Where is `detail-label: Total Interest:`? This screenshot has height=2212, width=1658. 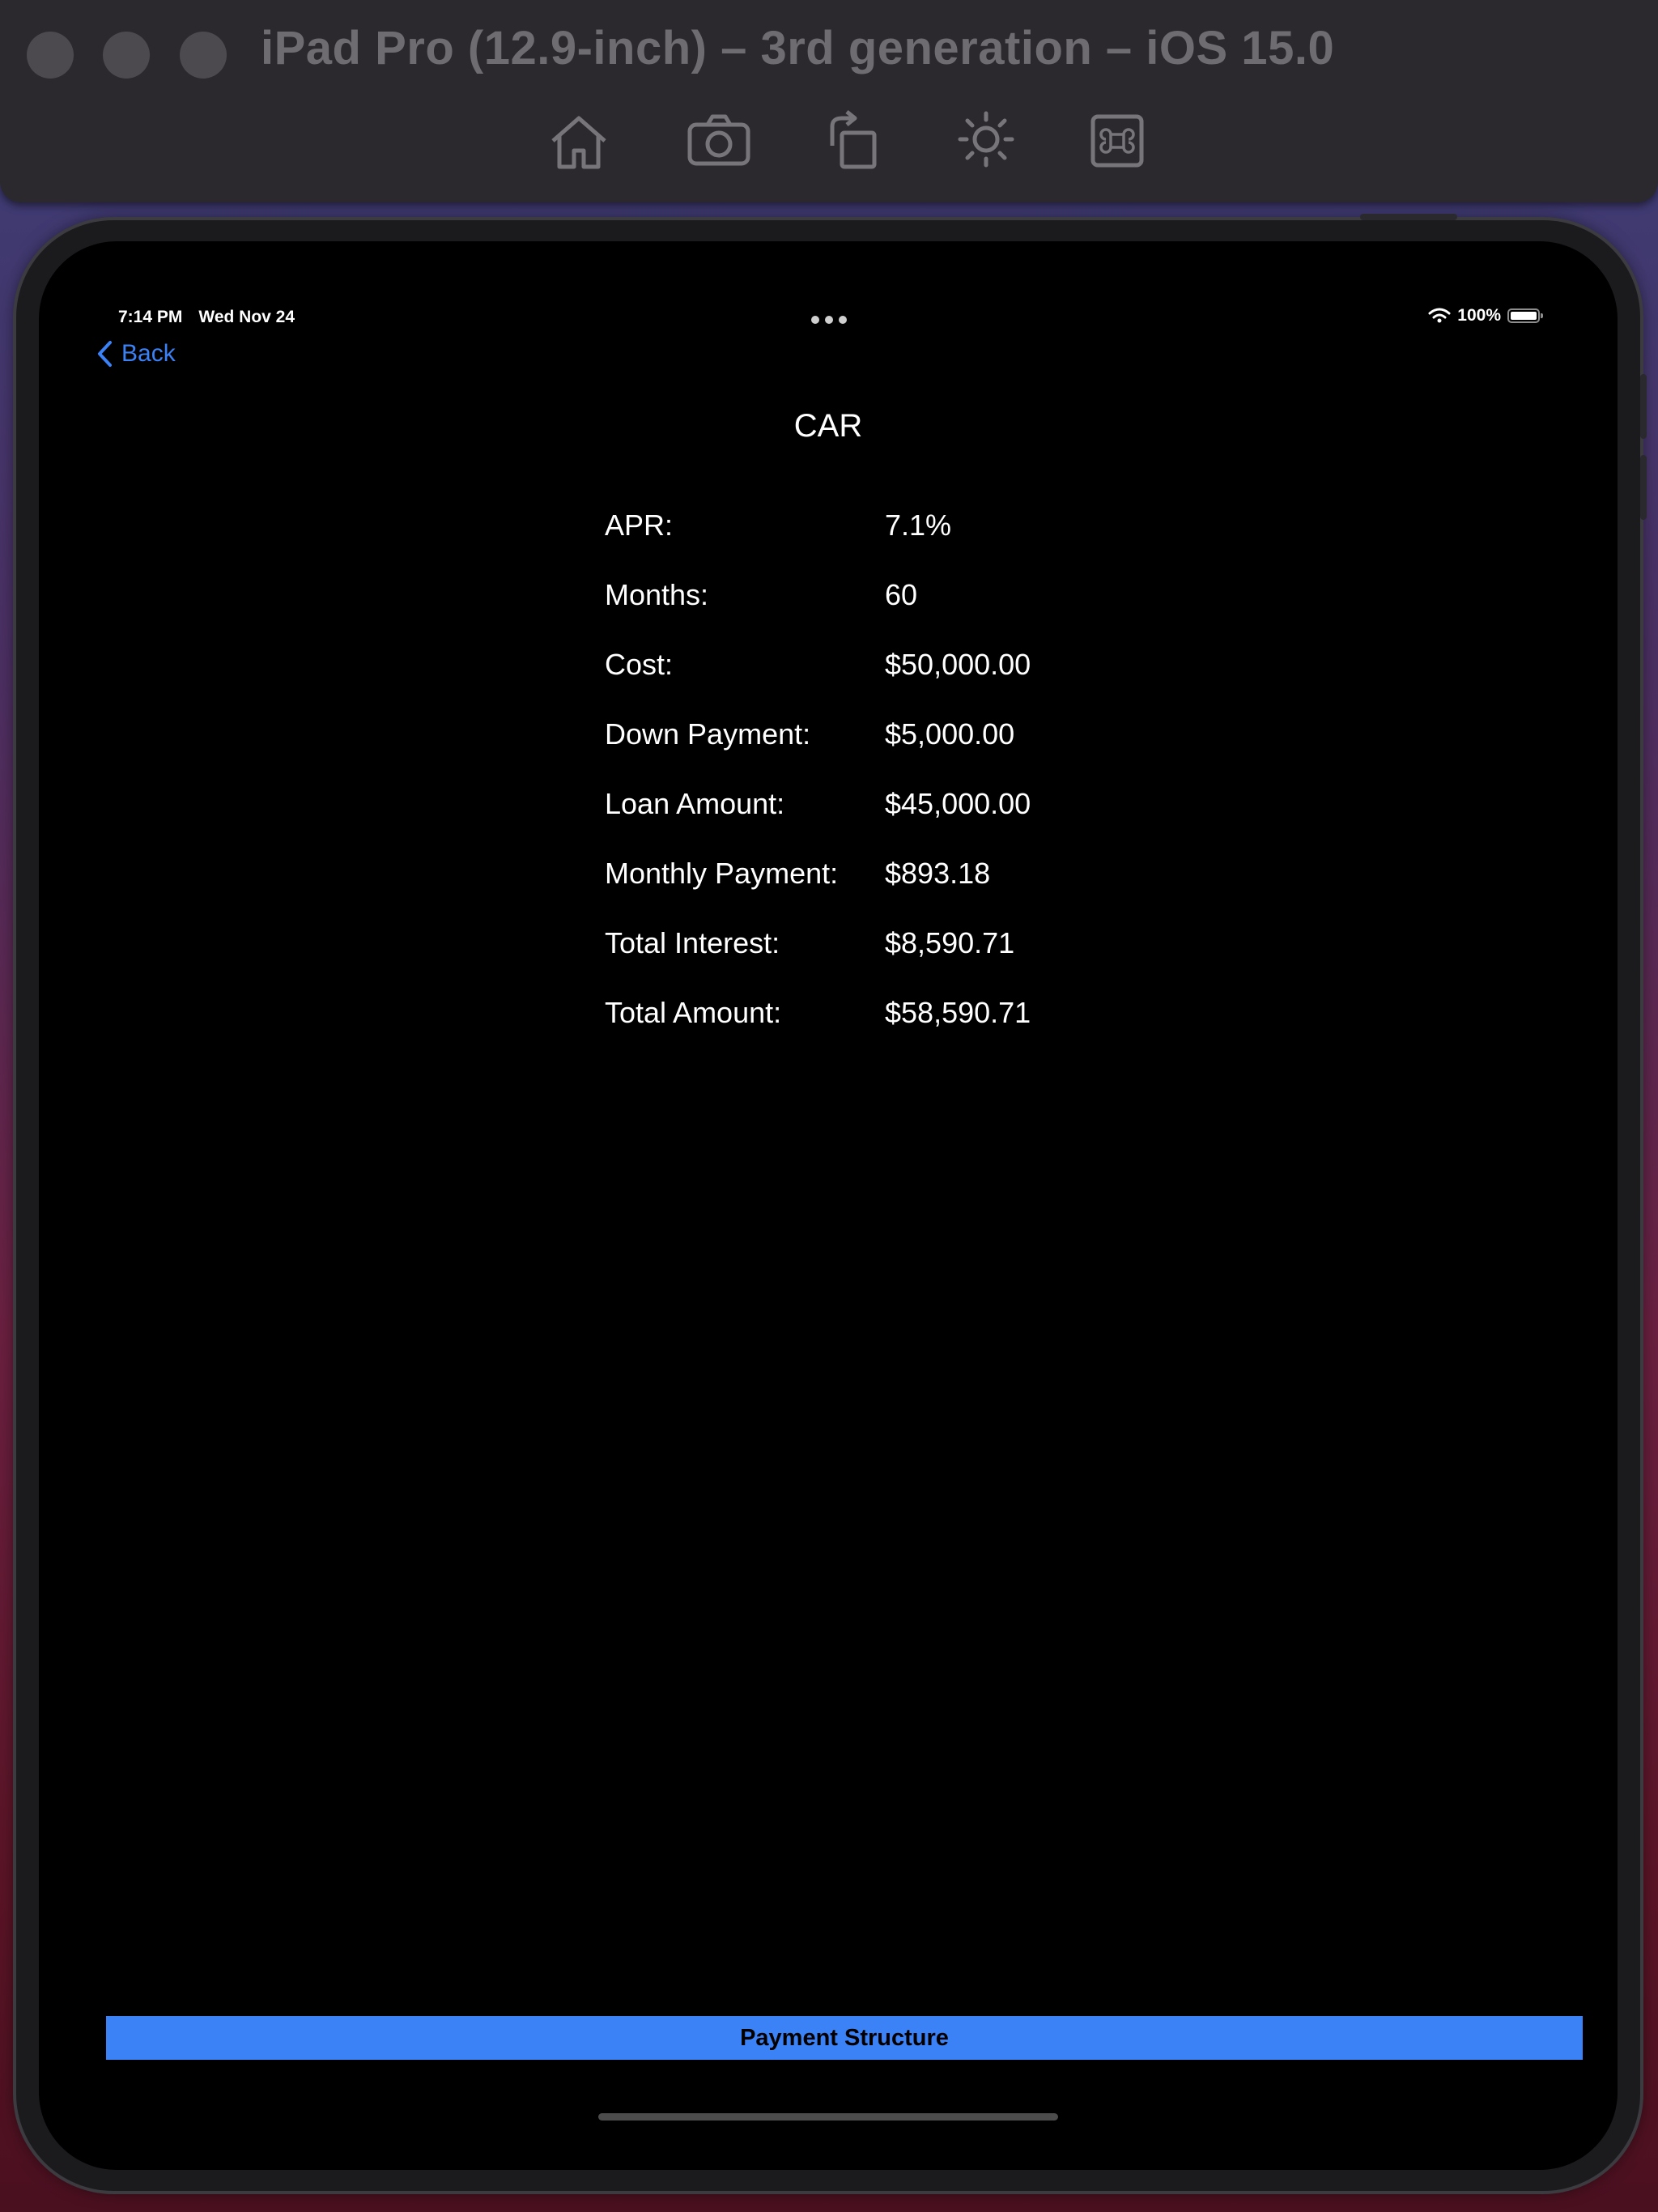 detail-label: Total Interest: is located at coordinates (692, 943).